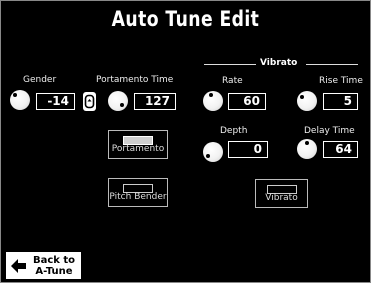  What do you see at coordinates (248, 149) in the screenshot?
I see `depth-value: 0` at bounding box center [248, 149].